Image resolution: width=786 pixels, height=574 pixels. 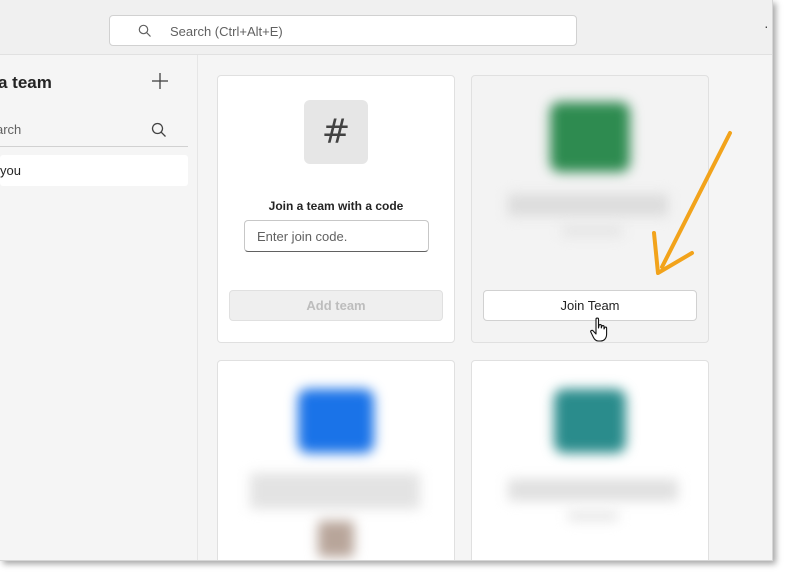 What do you see at coordinates (336, 305) in the screenshot?
I see `add-team-button: Add team` at bounding box center [336, 305].